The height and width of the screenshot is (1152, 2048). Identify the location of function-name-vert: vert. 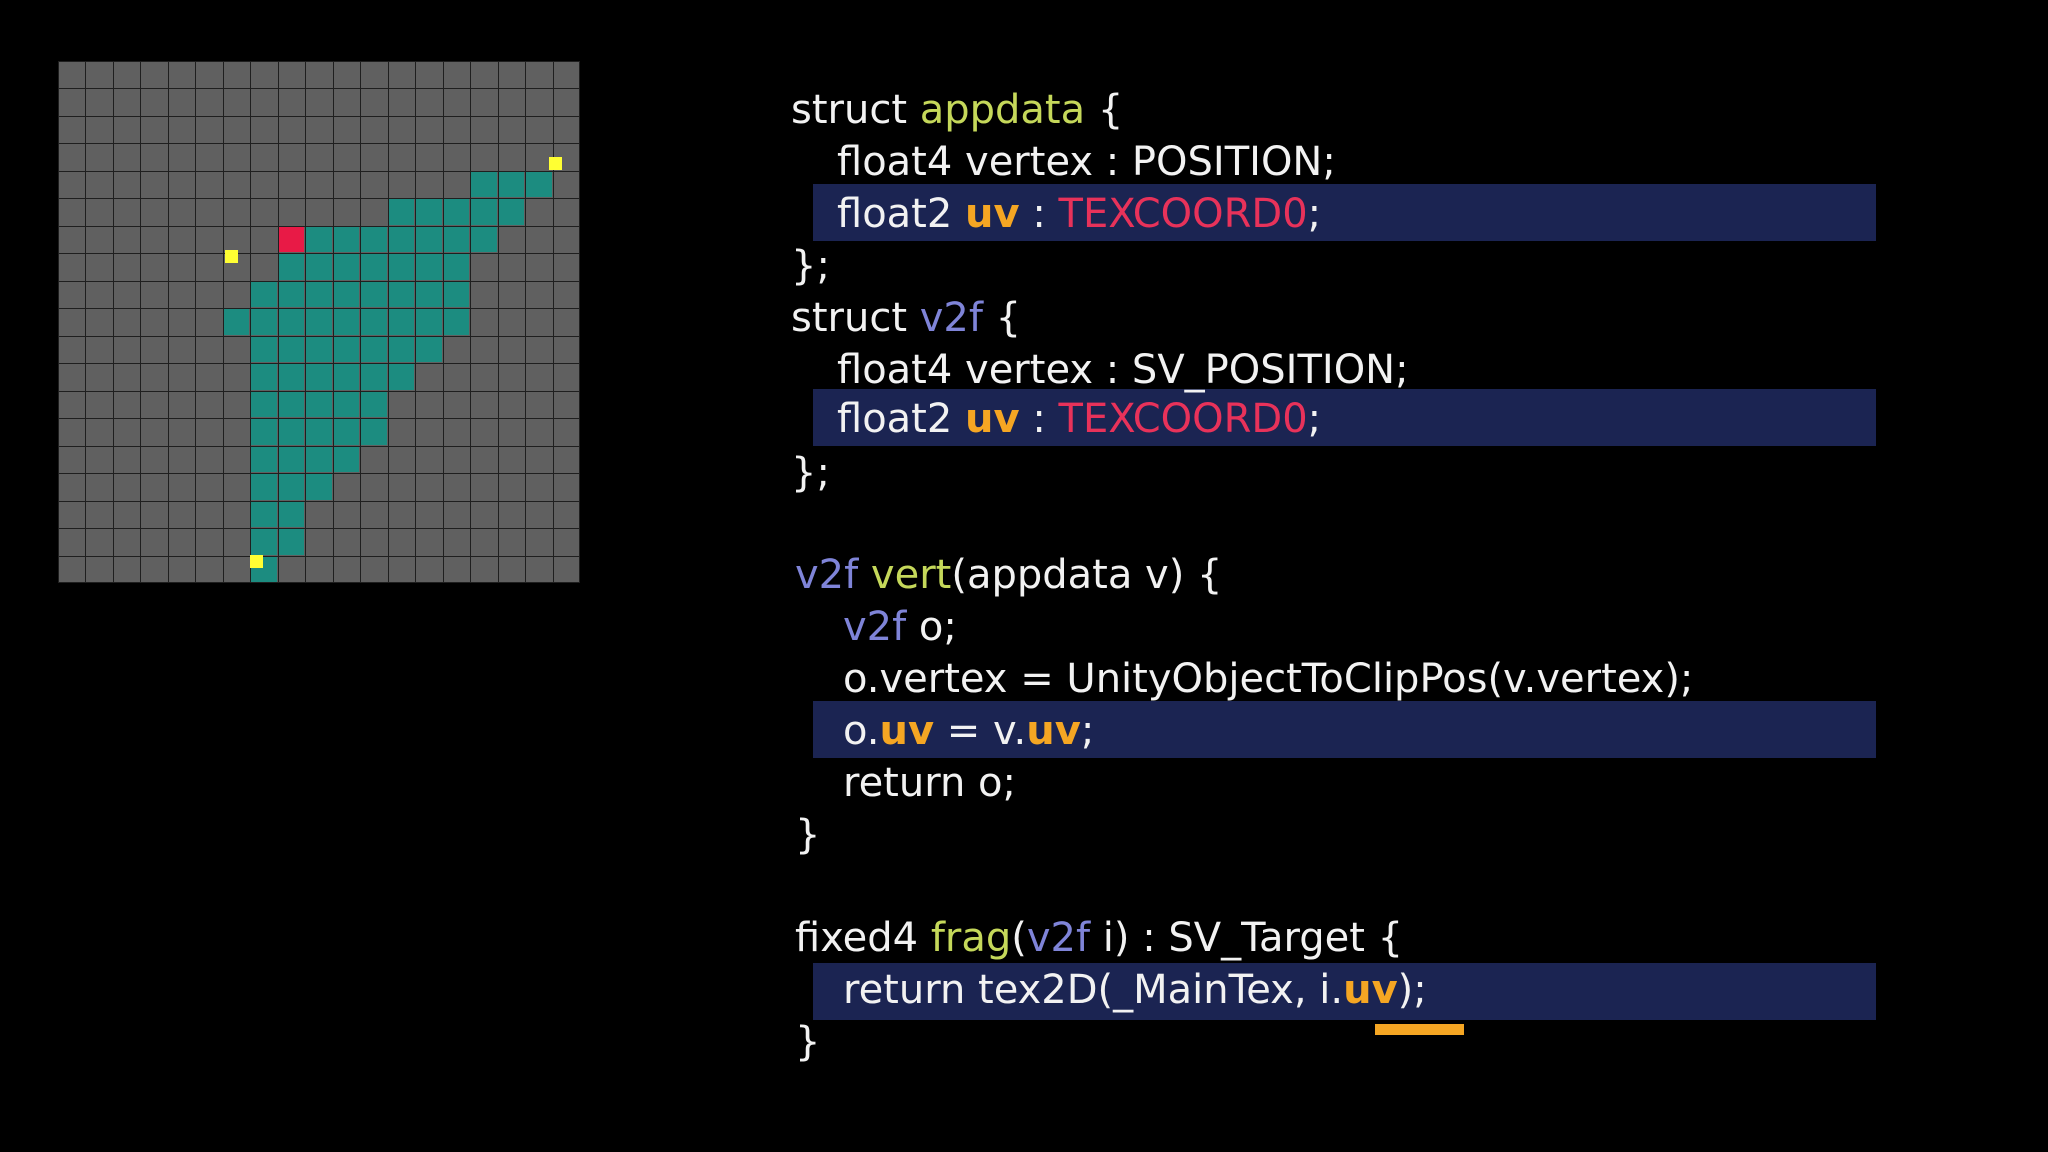
(911, 575).